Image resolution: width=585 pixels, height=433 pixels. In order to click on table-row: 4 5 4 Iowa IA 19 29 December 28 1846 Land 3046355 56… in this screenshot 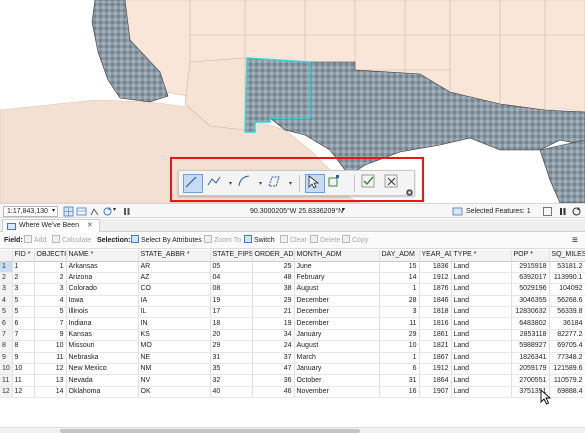, I will do `click(292, 301)`.